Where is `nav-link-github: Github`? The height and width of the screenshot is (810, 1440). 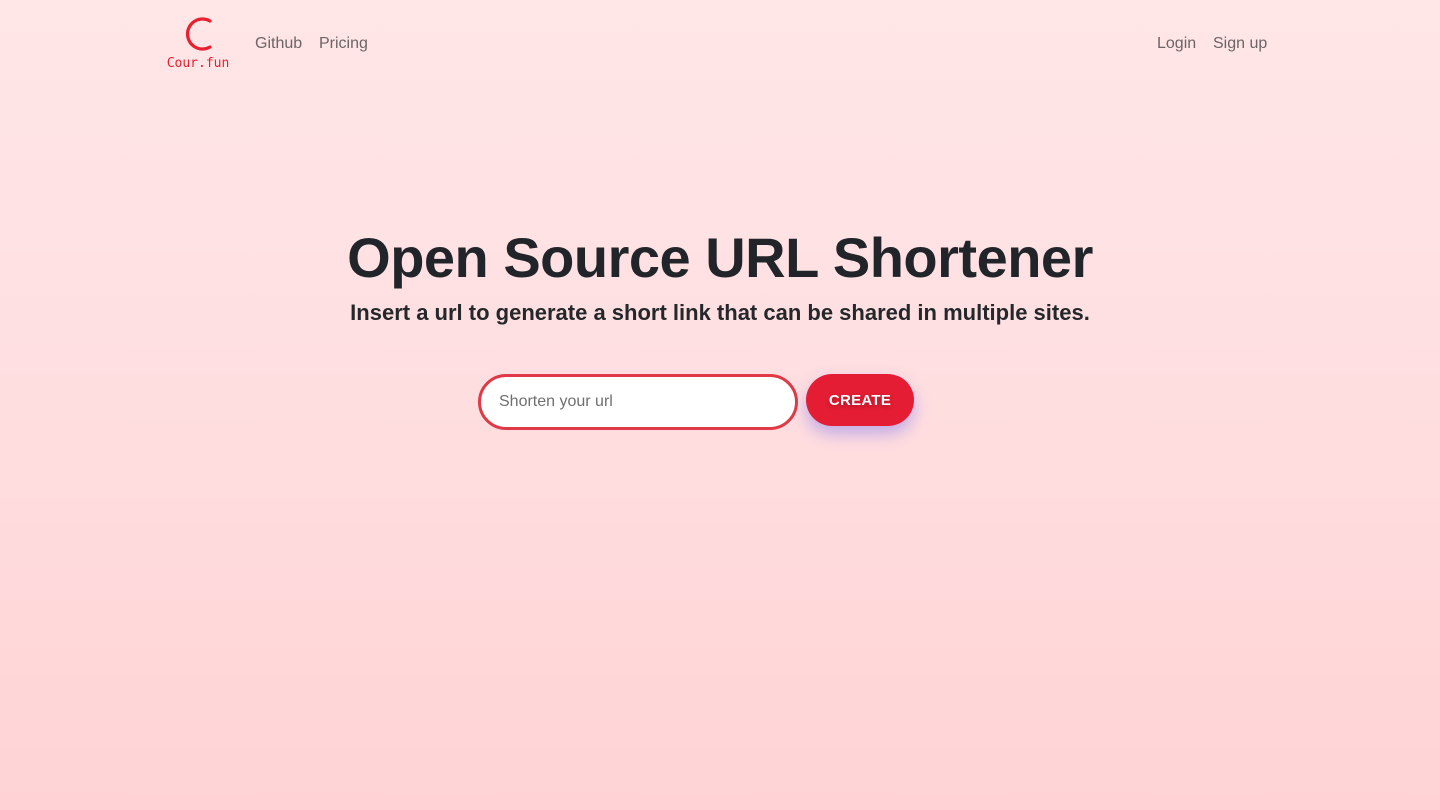
nav-link-github: Github is located at coordinates (278, 44).